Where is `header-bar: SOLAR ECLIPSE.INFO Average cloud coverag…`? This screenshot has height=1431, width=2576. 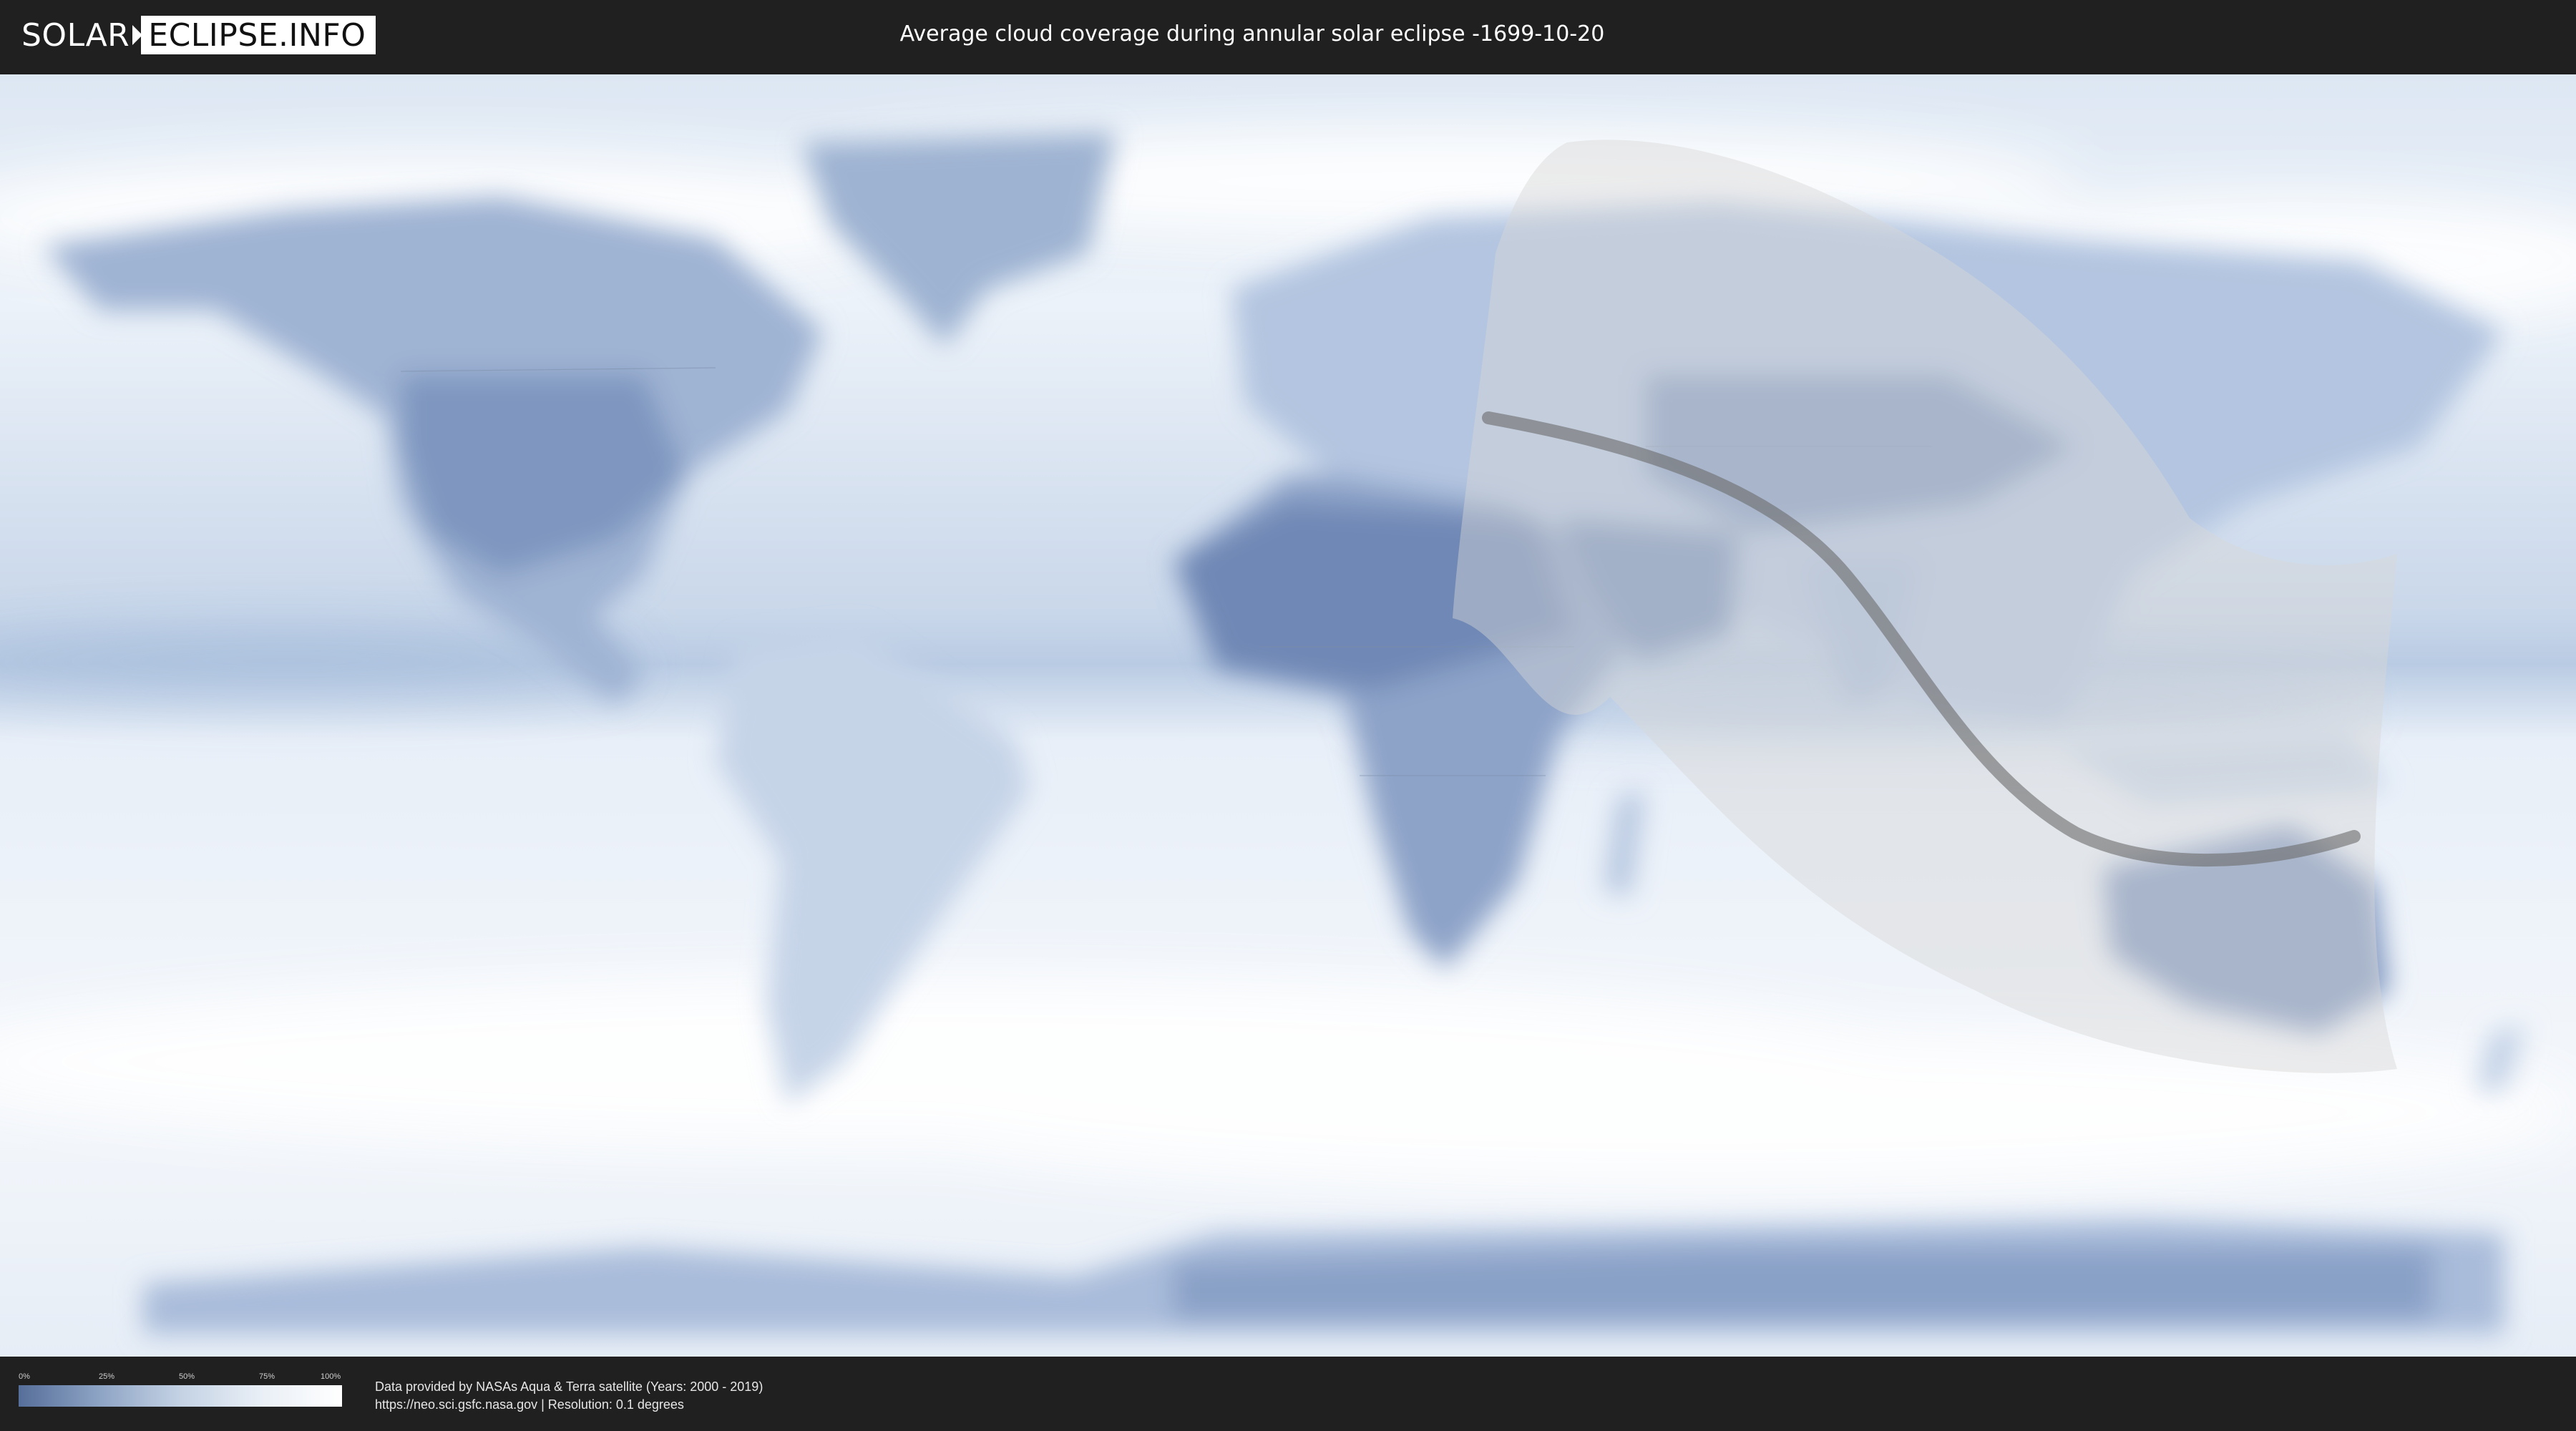
header-bar: SOLAR ECLIPSE.INFO Average cloud coverag… is located at coordinates (1288, 36).